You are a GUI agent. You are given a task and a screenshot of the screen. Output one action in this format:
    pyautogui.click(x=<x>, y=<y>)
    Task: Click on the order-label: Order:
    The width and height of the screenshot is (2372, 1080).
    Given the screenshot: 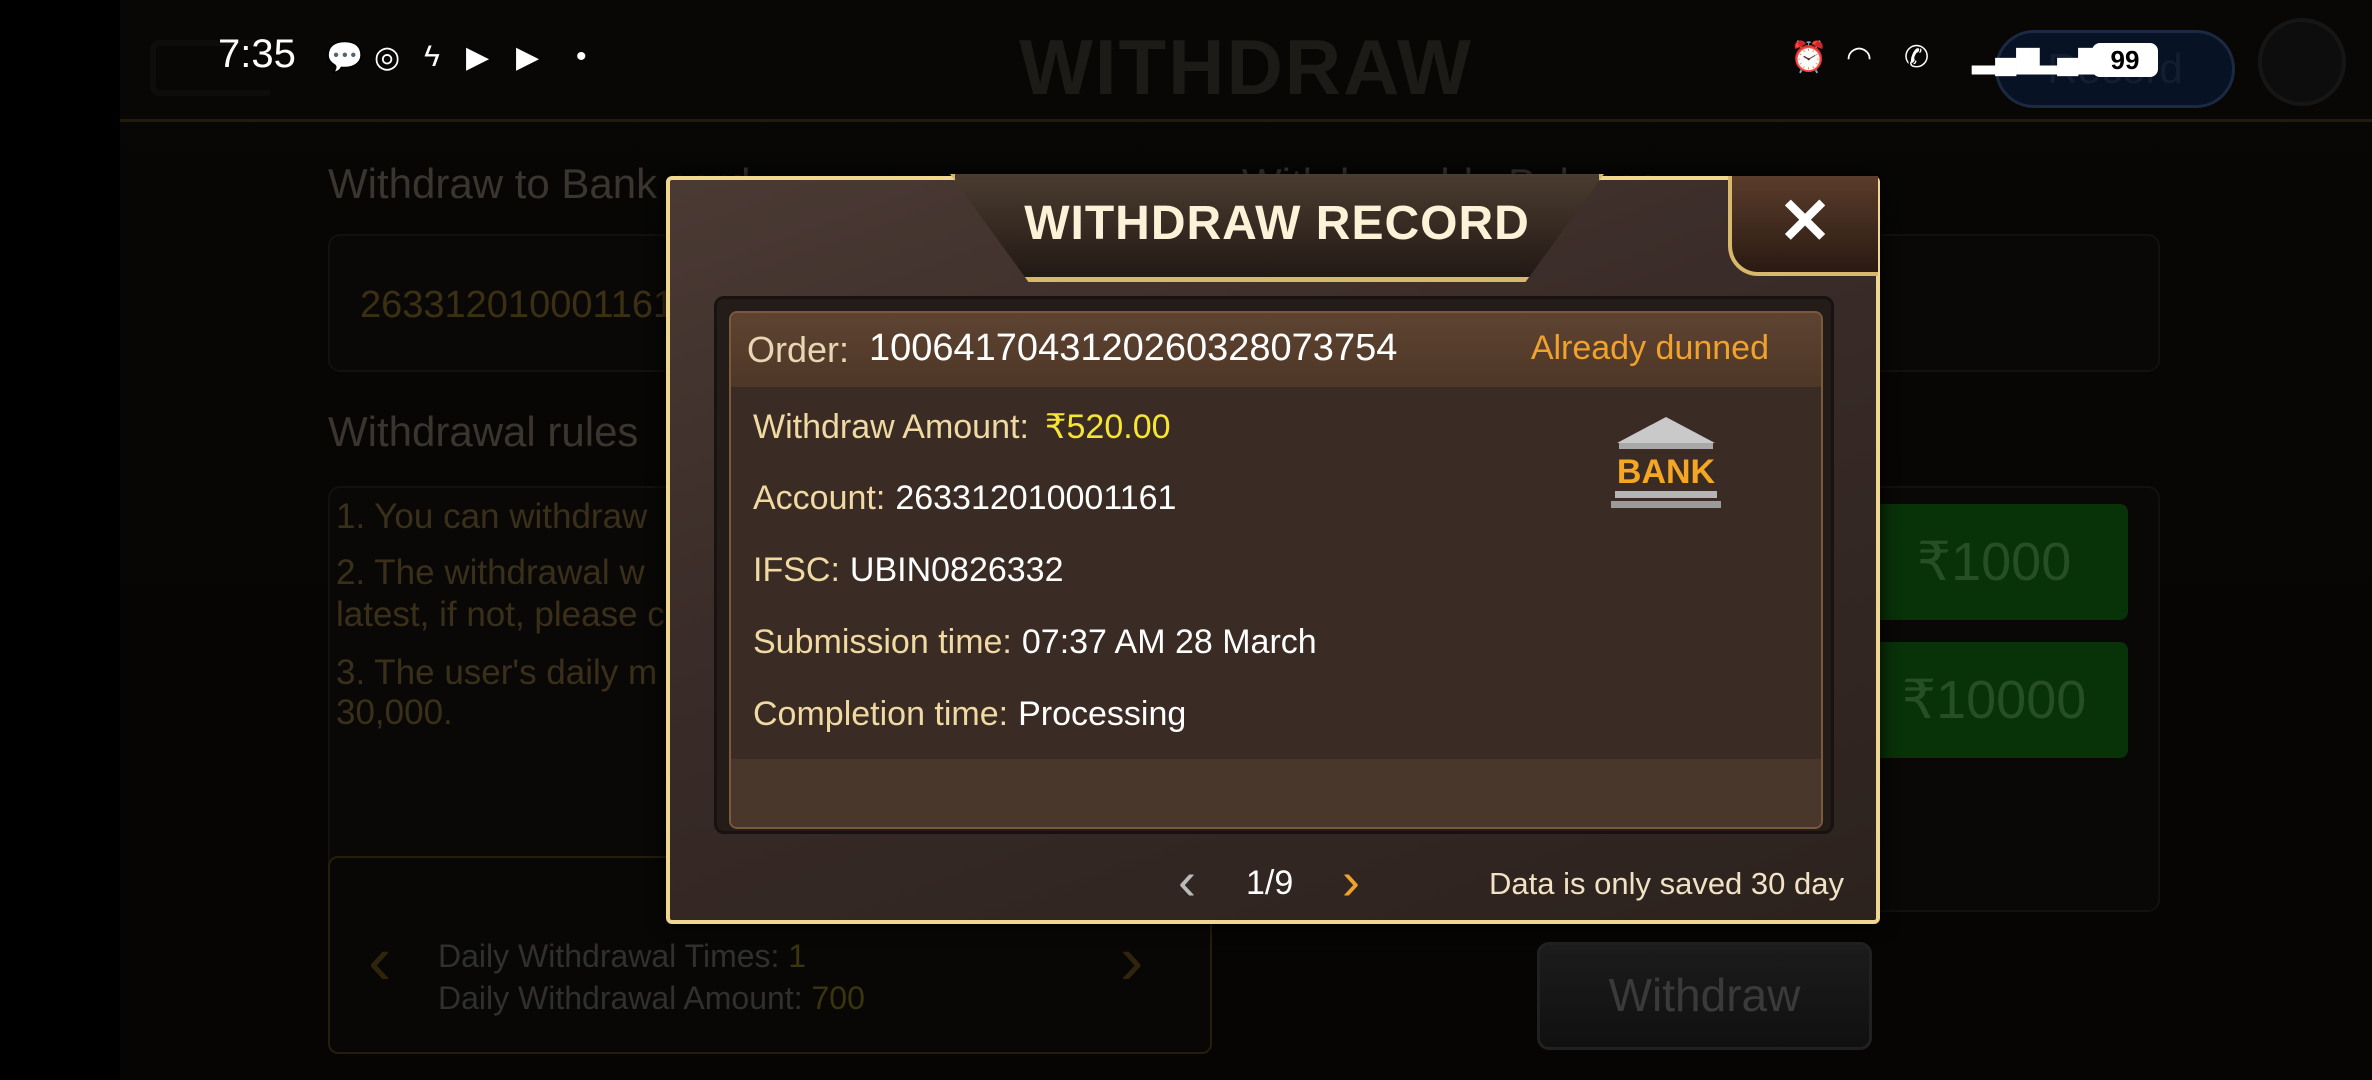 What is the action you would take?
    pyautogui.click(x=798, y=349)
    